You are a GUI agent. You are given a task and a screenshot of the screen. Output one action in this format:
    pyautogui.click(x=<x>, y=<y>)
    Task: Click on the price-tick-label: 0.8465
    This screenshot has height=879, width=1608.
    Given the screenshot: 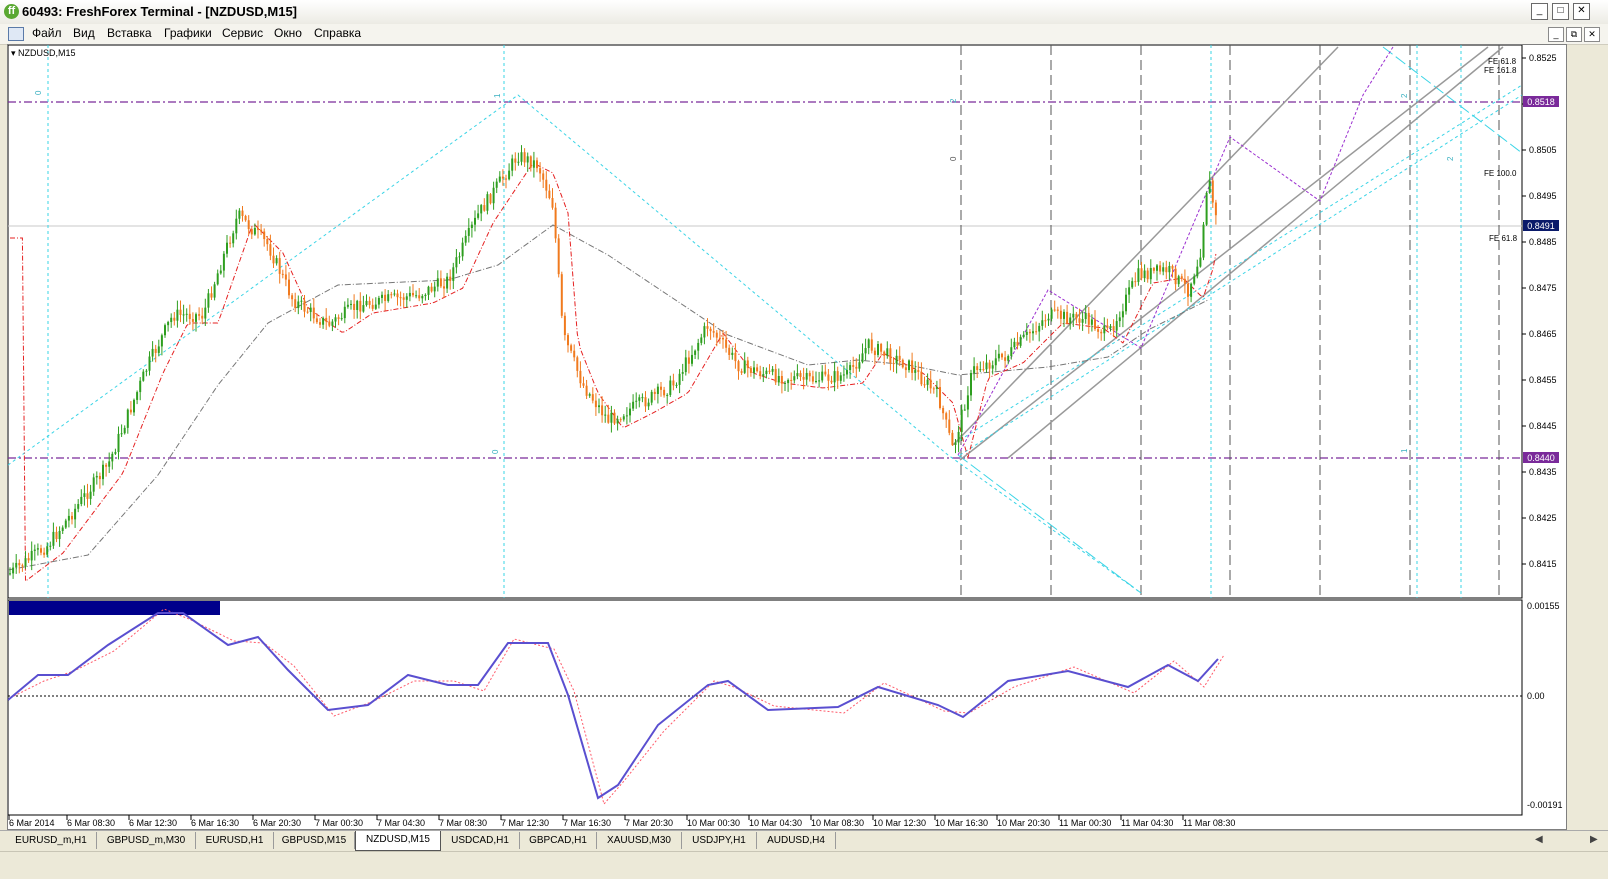 What is the action you would take?
    pyautogui.click(x=1543, y=334)
    